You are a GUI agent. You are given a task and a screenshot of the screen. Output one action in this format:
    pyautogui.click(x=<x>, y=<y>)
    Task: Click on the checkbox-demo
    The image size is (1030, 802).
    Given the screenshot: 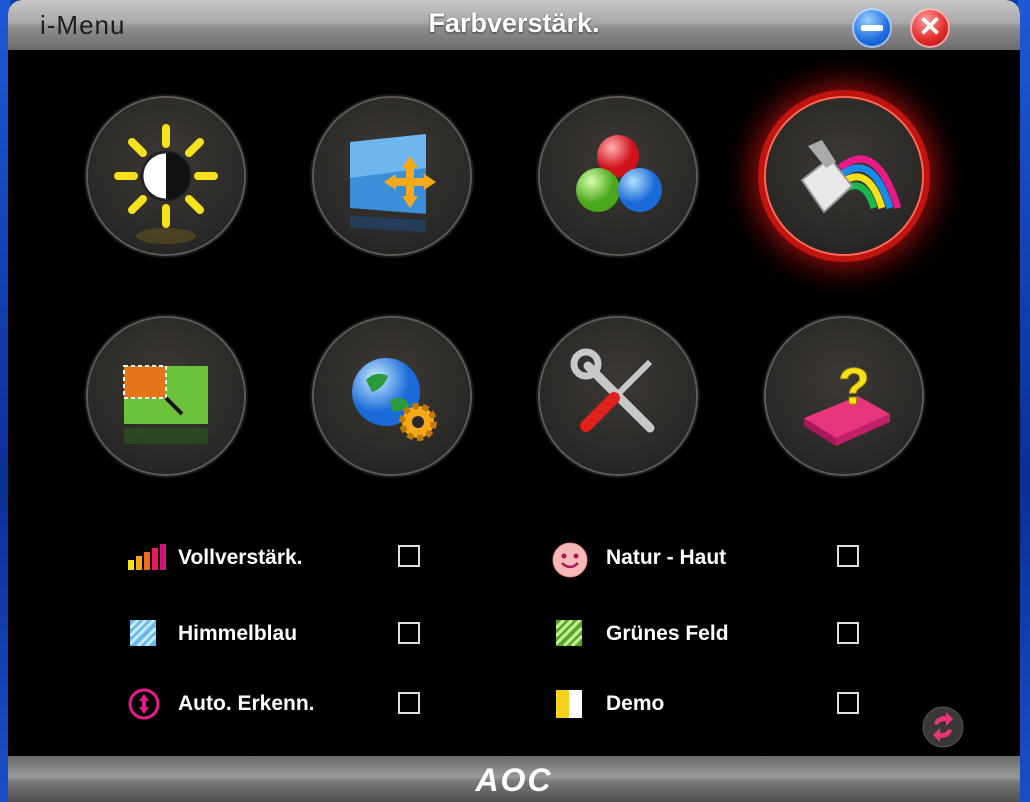 What is the action you would take?
    pyautogui.click(x=848, y=703)
    